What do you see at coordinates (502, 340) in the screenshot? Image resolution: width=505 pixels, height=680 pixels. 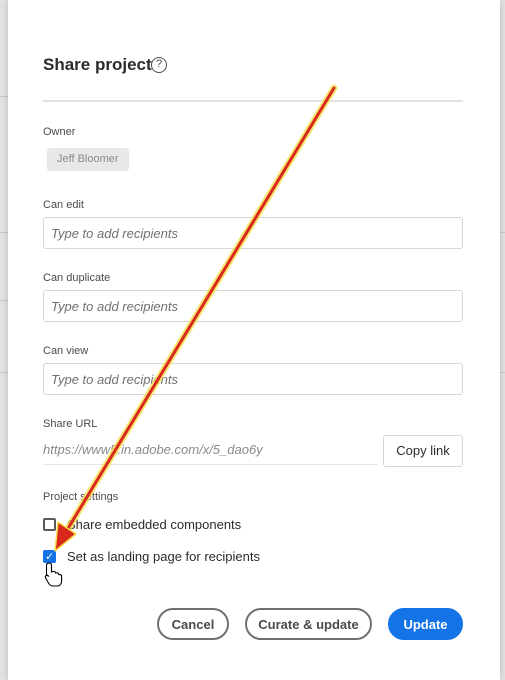 I see `background-page-right` at bounding box center [502, 340].